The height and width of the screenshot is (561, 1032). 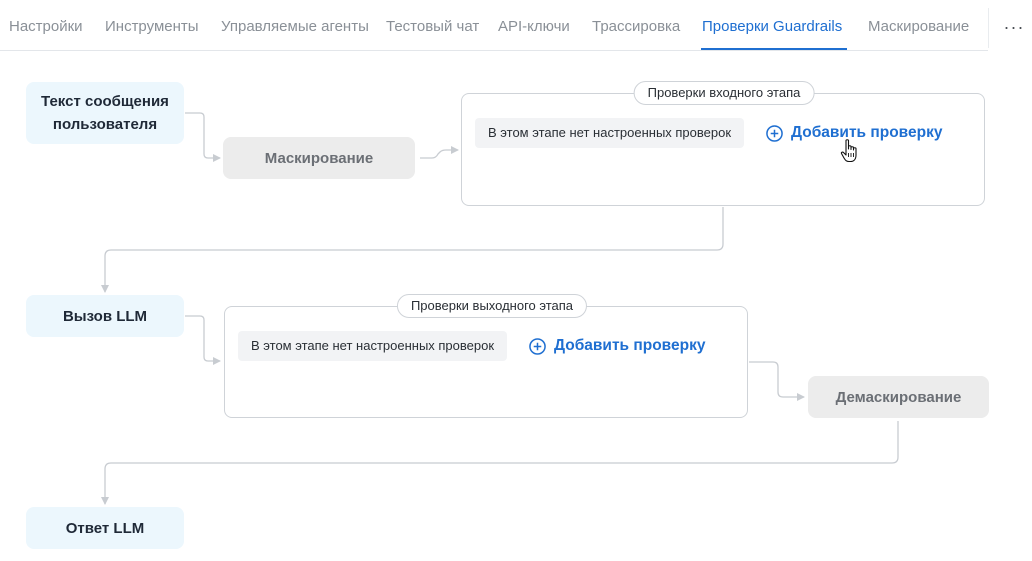 What do you see at coordinates (774, 49) in the screenshot?
I see `active-tab-indicator` at bounding box center [774, 49].